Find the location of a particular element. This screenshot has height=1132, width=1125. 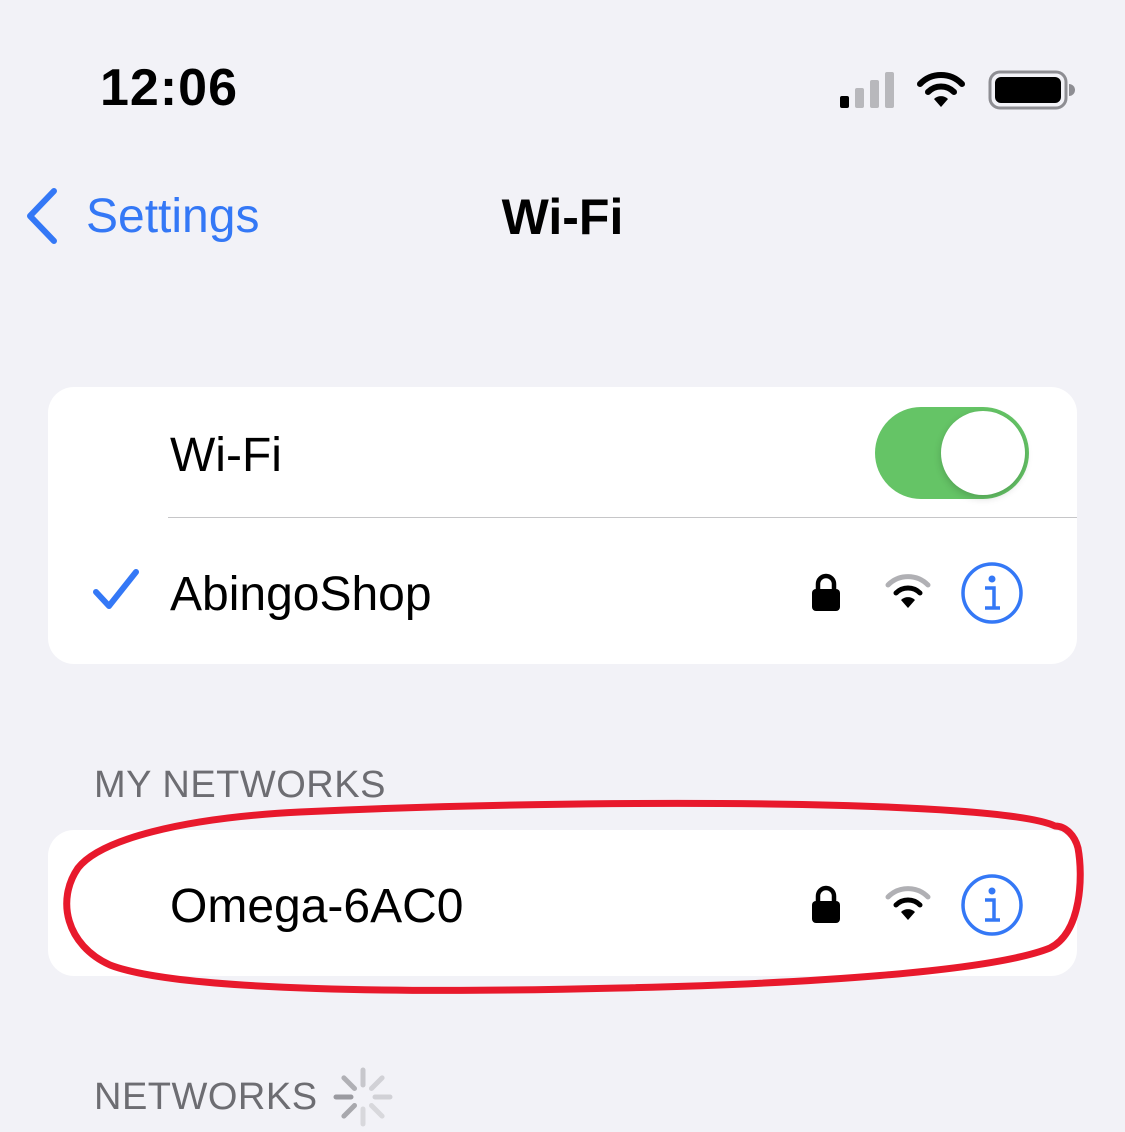

my-networks-header: MY NETWORKS is located at coordinates (240, 785).